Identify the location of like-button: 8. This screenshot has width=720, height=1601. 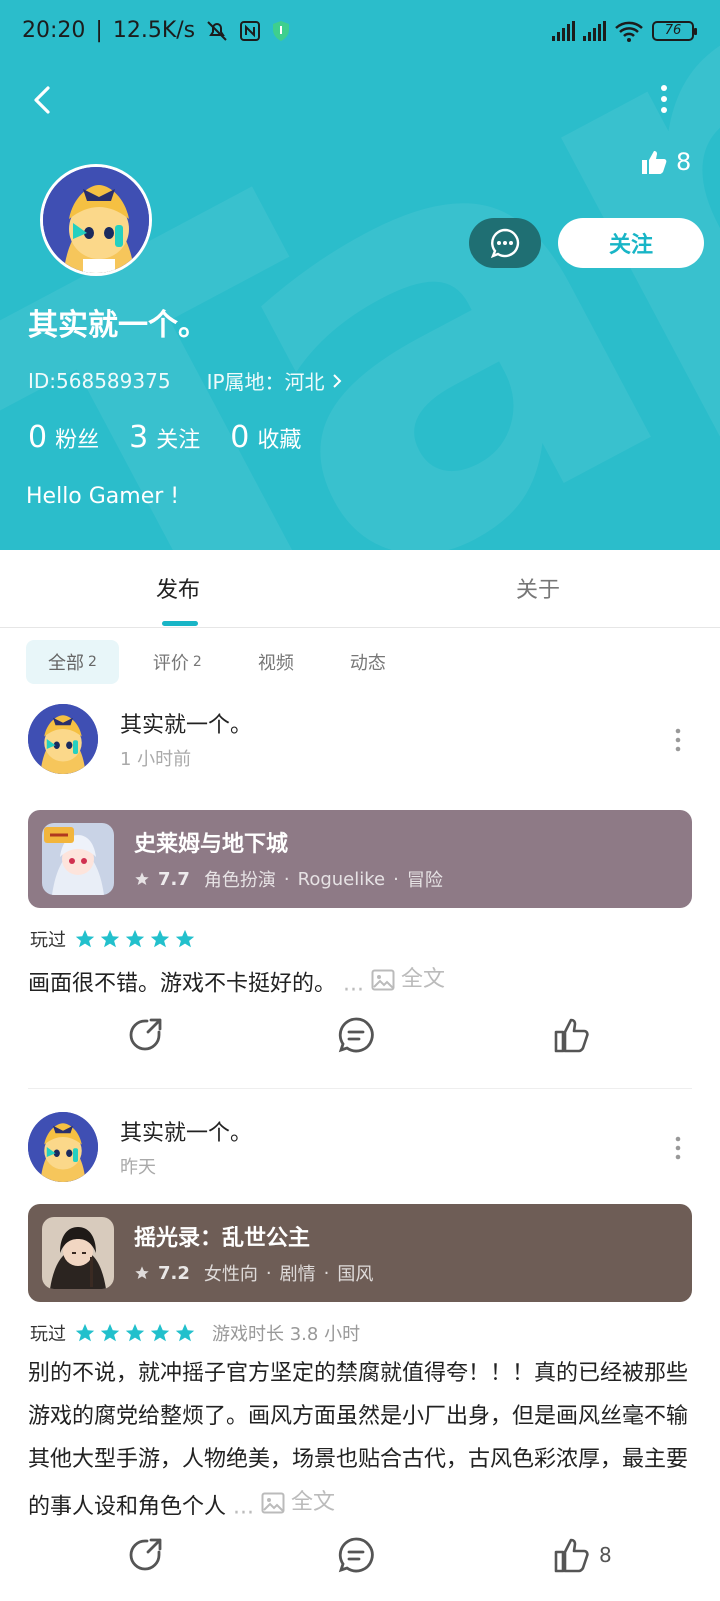
(582, 1555).